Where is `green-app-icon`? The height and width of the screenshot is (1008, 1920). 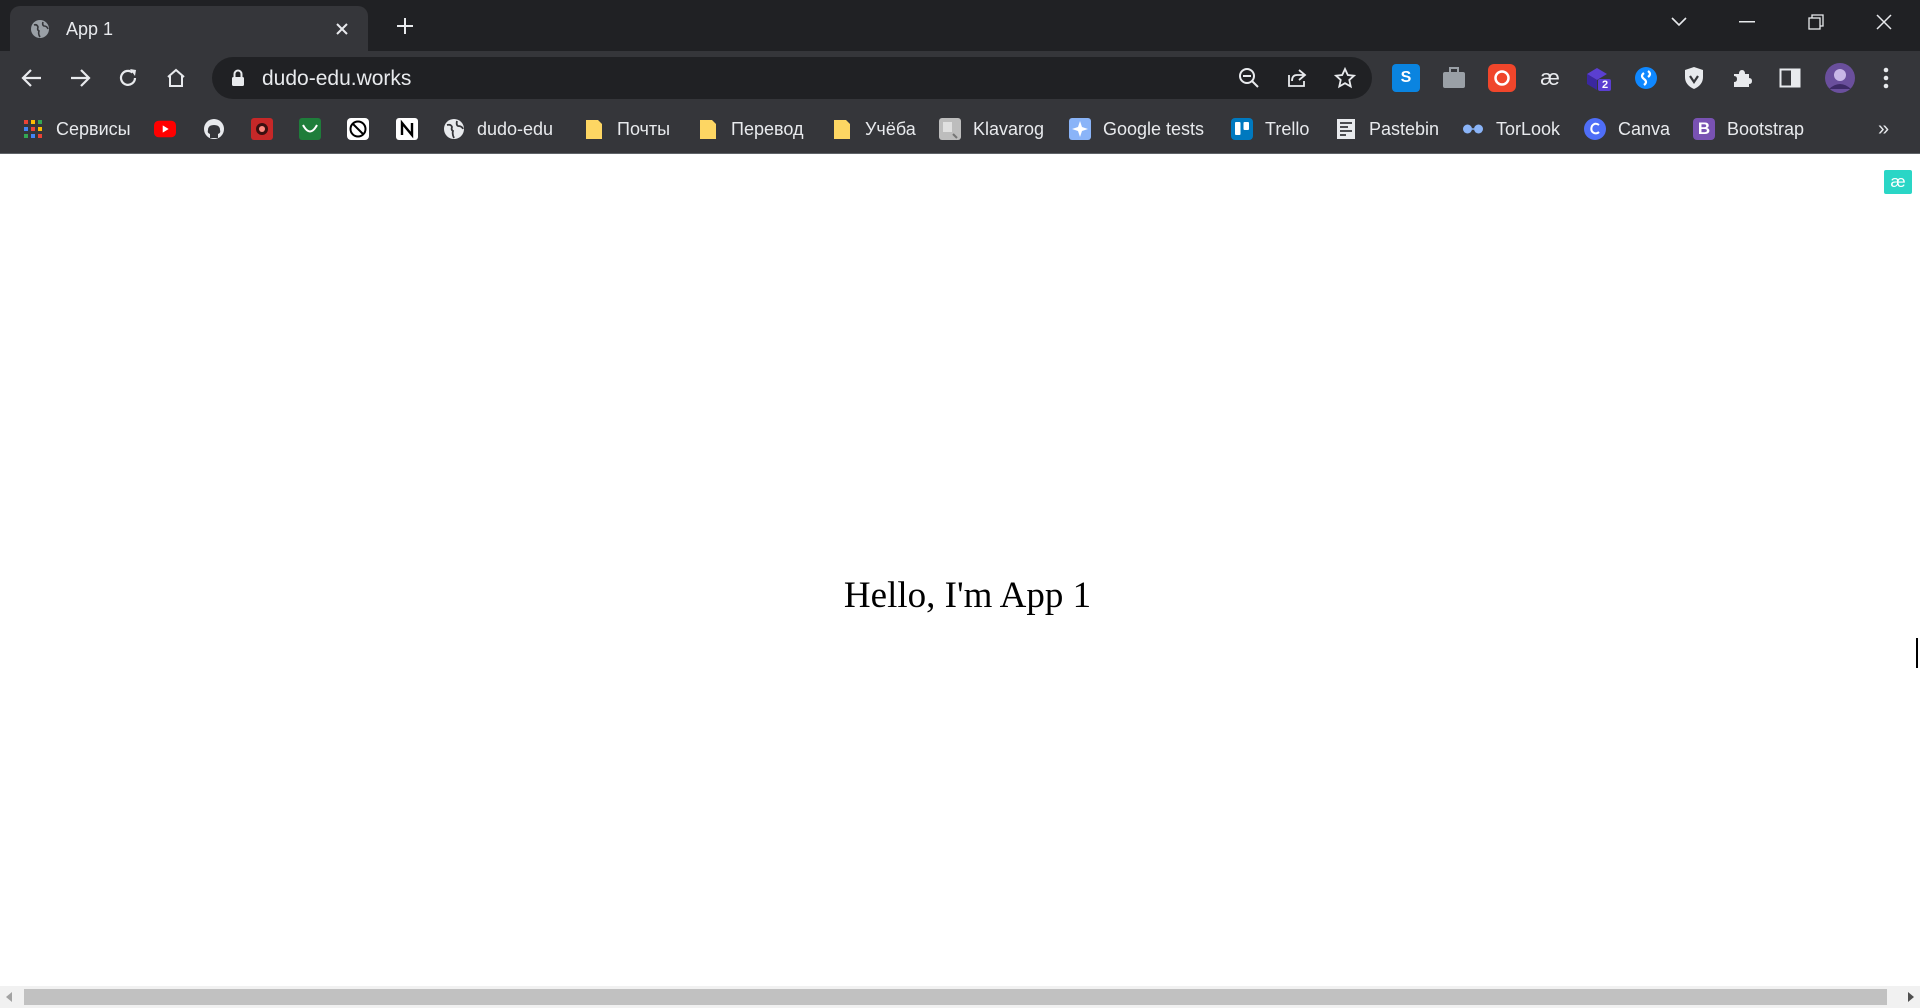 green-app-icon is located at coordinates (310, 129).